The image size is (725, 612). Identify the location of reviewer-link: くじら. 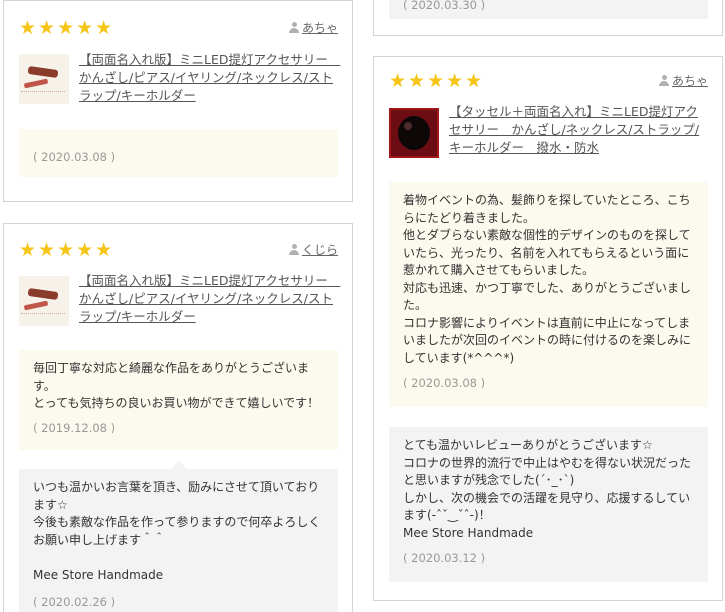
(313, 249).